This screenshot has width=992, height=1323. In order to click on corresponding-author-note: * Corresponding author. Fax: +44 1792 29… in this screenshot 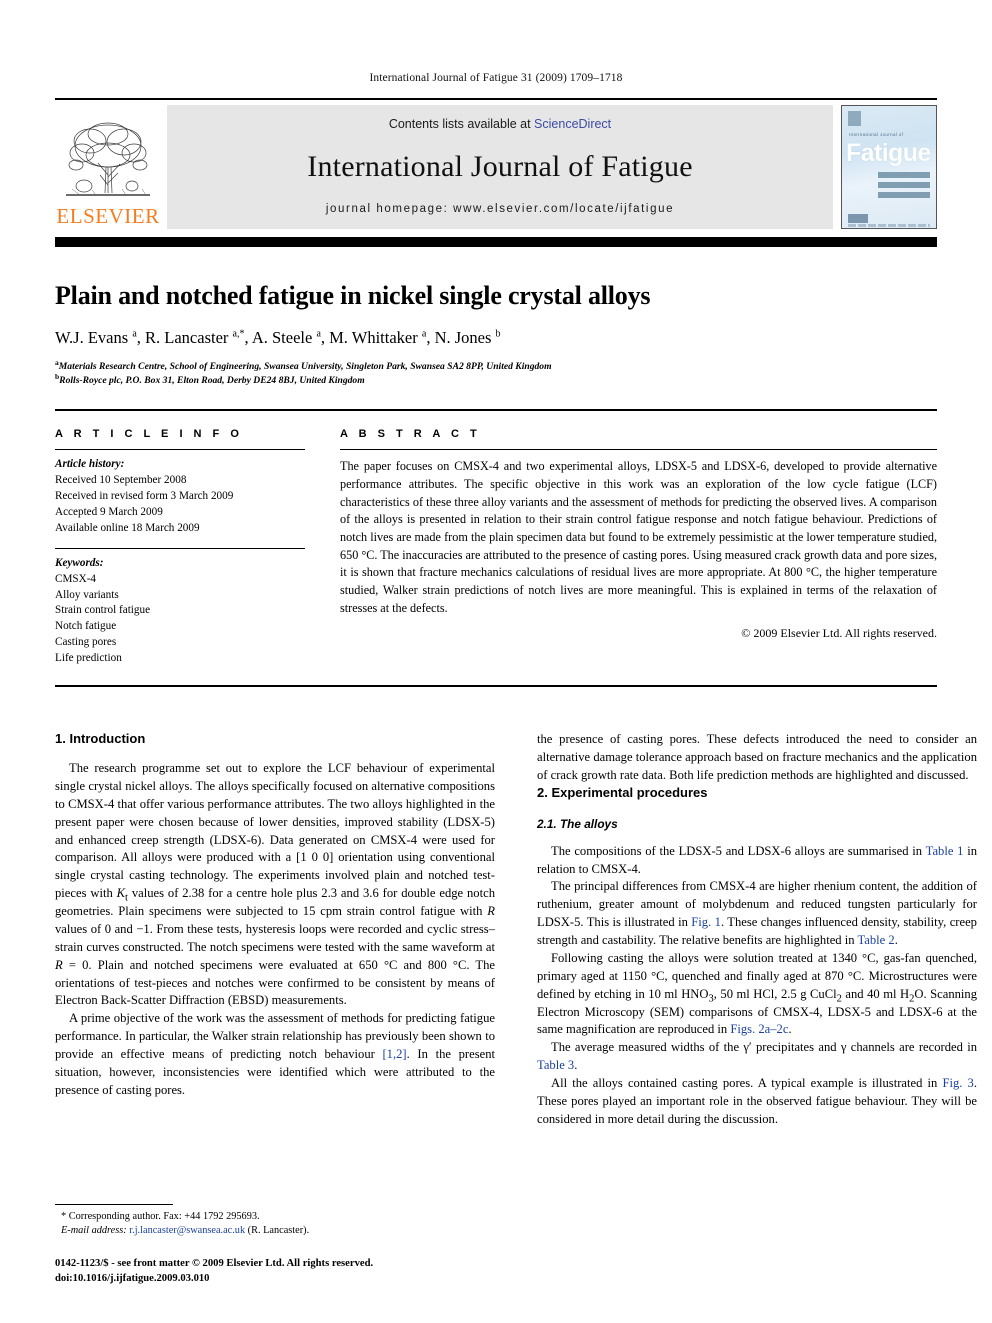, I will do `click(160, 1216)`.